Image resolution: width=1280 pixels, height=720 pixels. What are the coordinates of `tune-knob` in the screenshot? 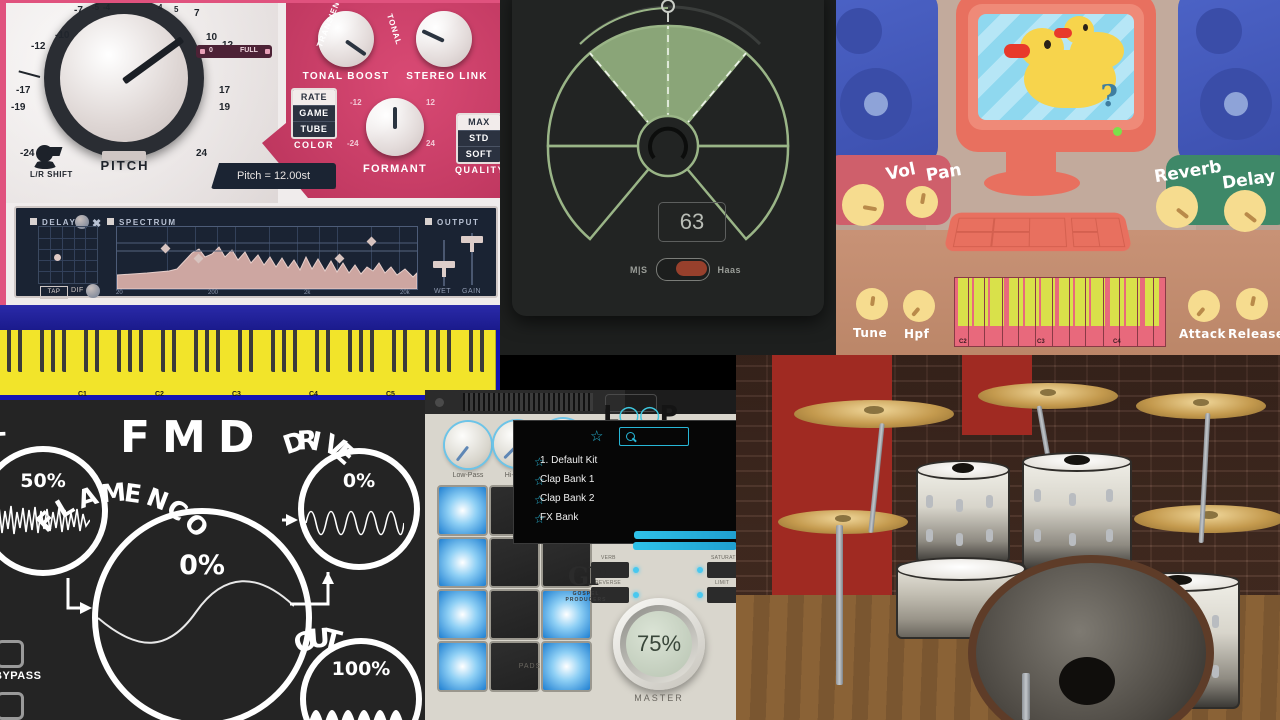 It's located at (872, 304).